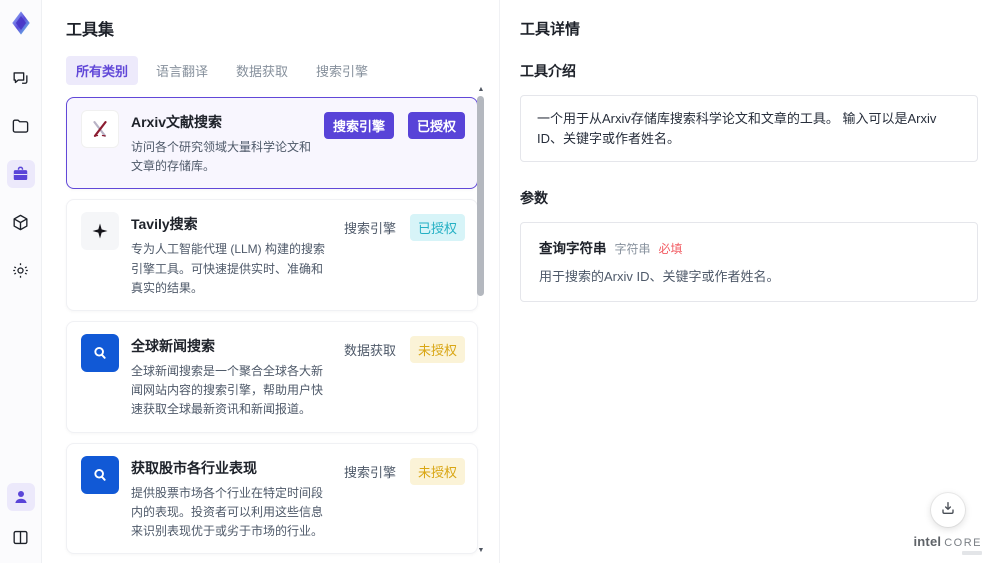 The width and height of the screenshot is (1000, 563). What do you see at coordinates (194, 467) in the screenshot?
I see `tool-name: 获取股市各行业表现` at bounding box center [194, 467].